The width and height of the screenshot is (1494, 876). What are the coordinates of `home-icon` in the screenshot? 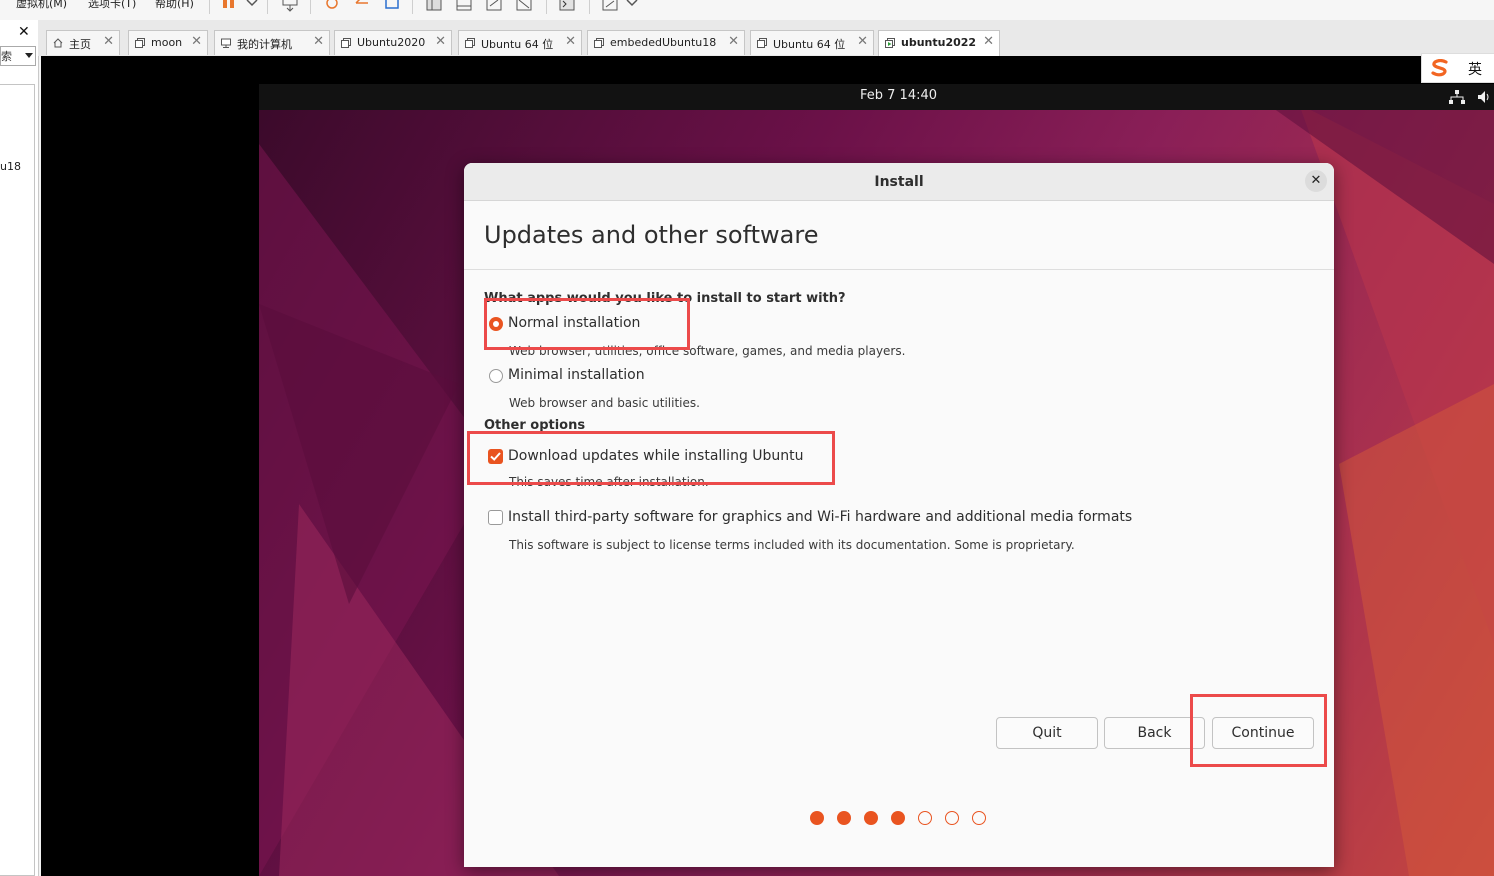 It's located at (58, 43).